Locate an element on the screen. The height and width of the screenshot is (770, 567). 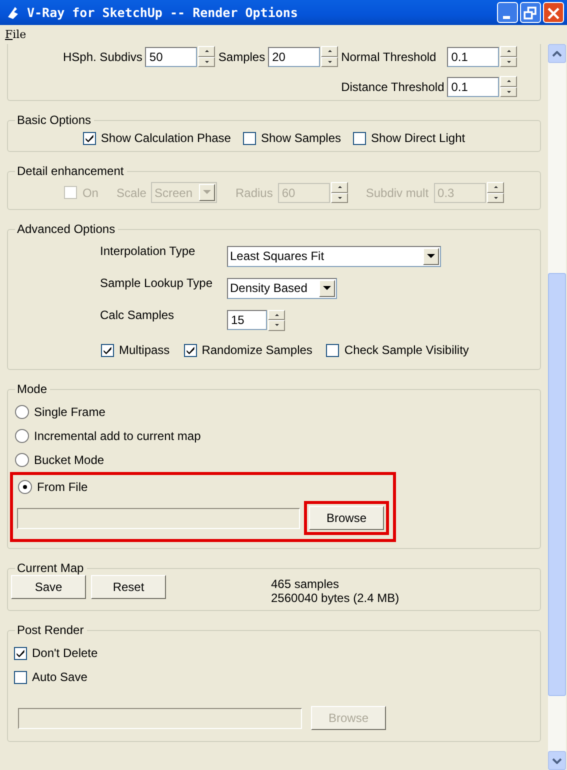
field-label: Radius is located at coordinates (254, 193).